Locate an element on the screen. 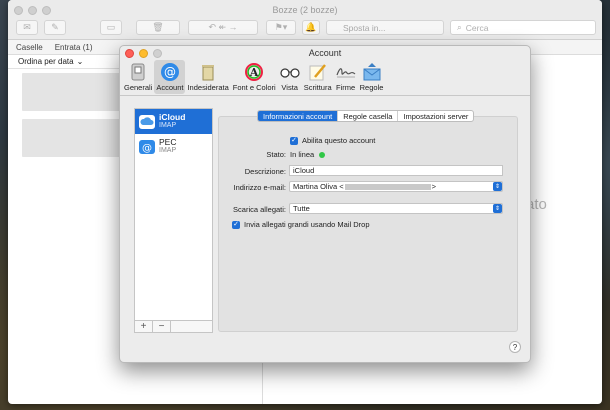 Image resolution: width=610 pixels, height=410 pixels. email-label: Indirizzo e-mail: is located at coordinates (259, 187).